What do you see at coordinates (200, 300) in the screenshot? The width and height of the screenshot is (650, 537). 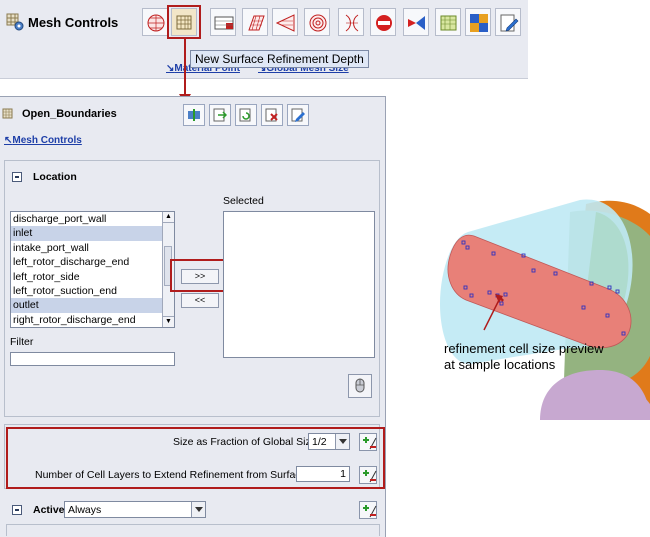 I see `remove-from-selected-button: <<` at bounding box center [200, 300].